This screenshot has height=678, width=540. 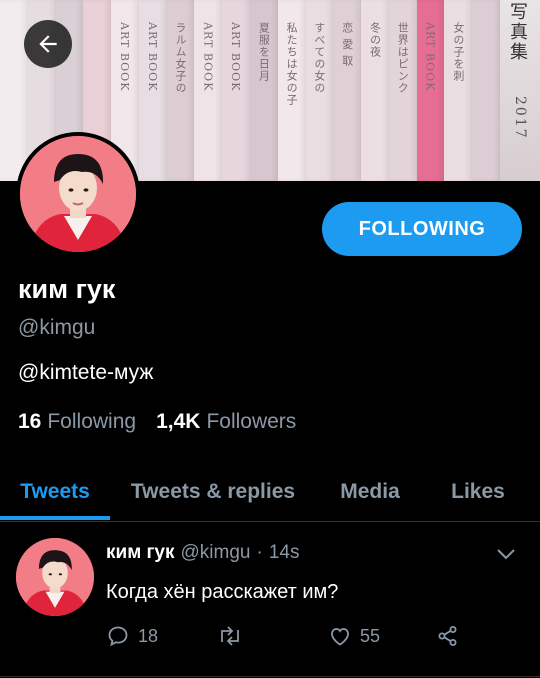 I want to click on share-button, so click(x=448, y=636).